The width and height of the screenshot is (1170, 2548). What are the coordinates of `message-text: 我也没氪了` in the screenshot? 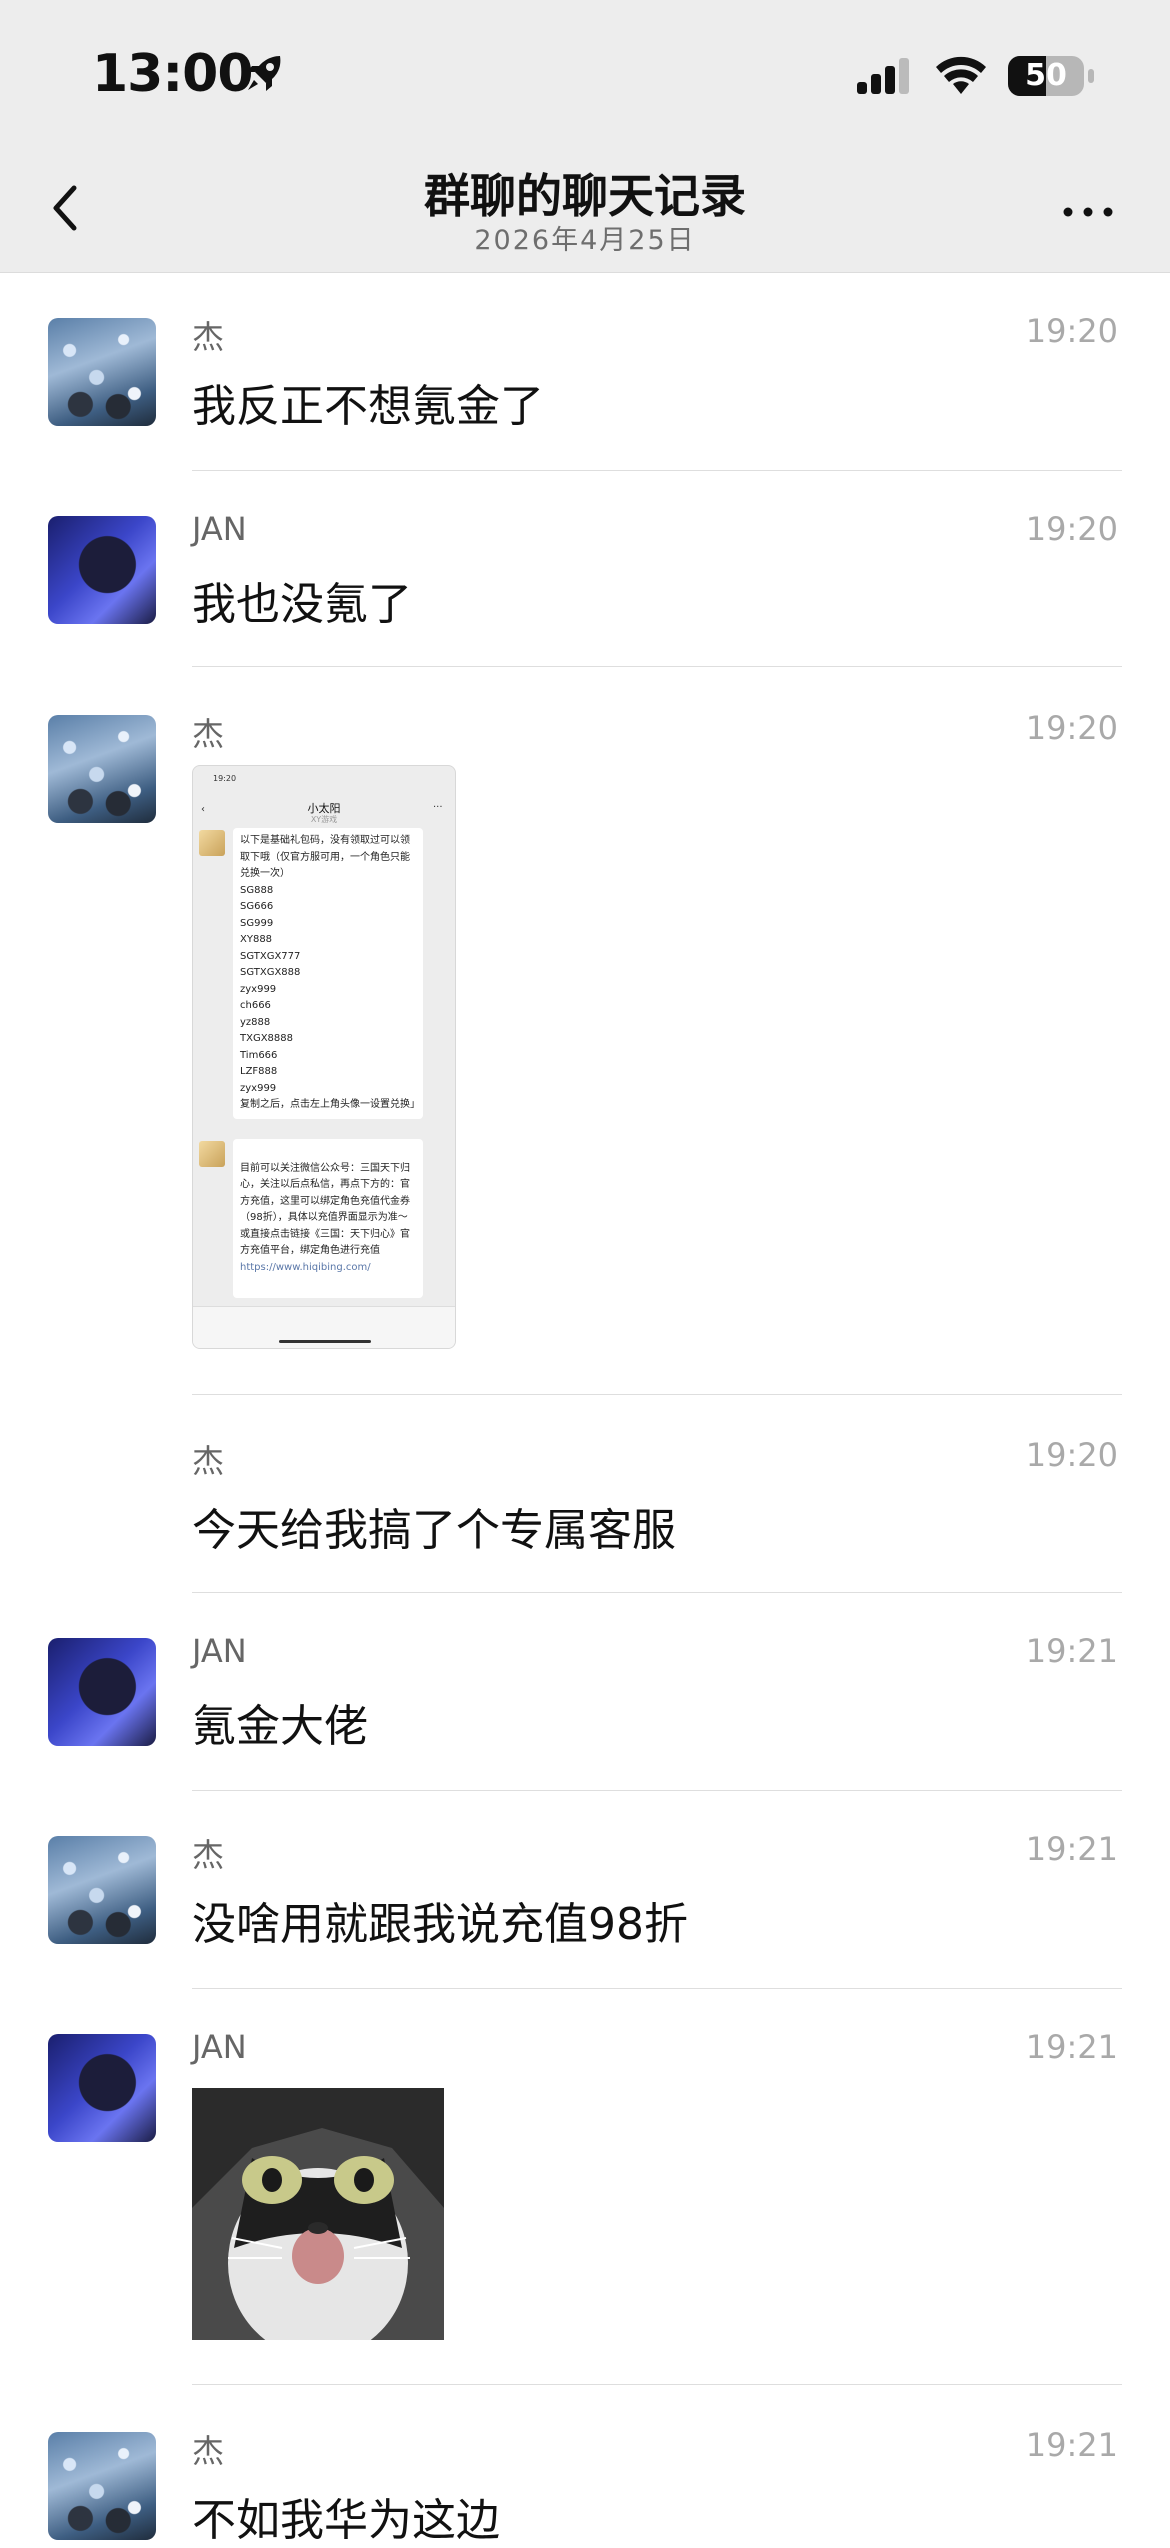 It's located at (302, 604).